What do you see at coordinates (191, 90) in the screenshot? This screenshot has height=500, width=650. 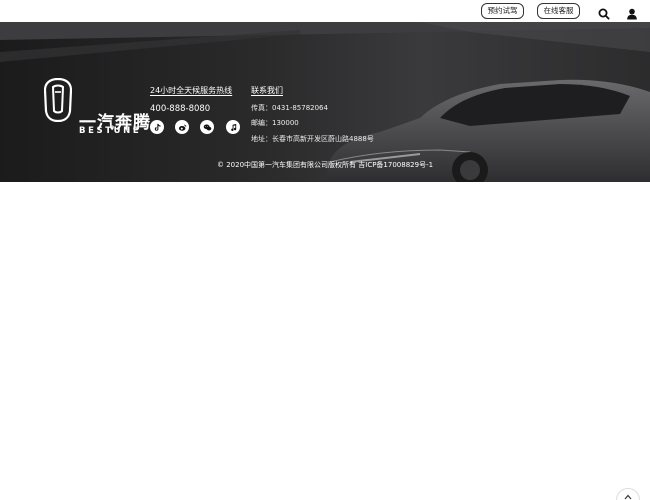 I see `hotline-title: 24小时全天候服务热线` at bounding box center [191, 90].